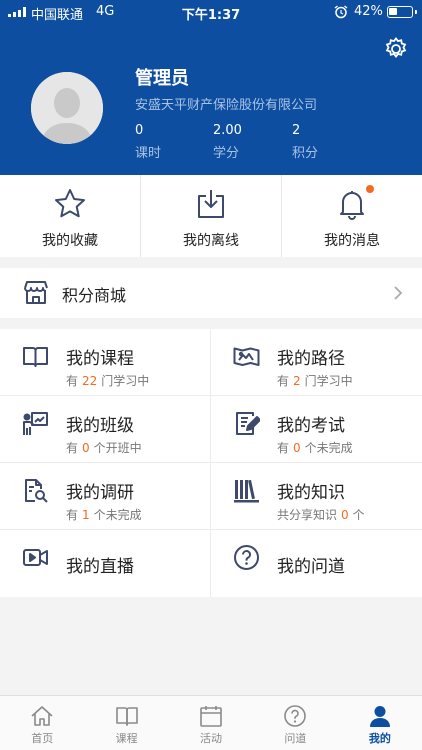 Image resolution: width=422 pixels, height=750 pixels. Describe the element at coordinates (70, 241) in the screenshot. I see `favorites-label: 我的收藏` at that location.